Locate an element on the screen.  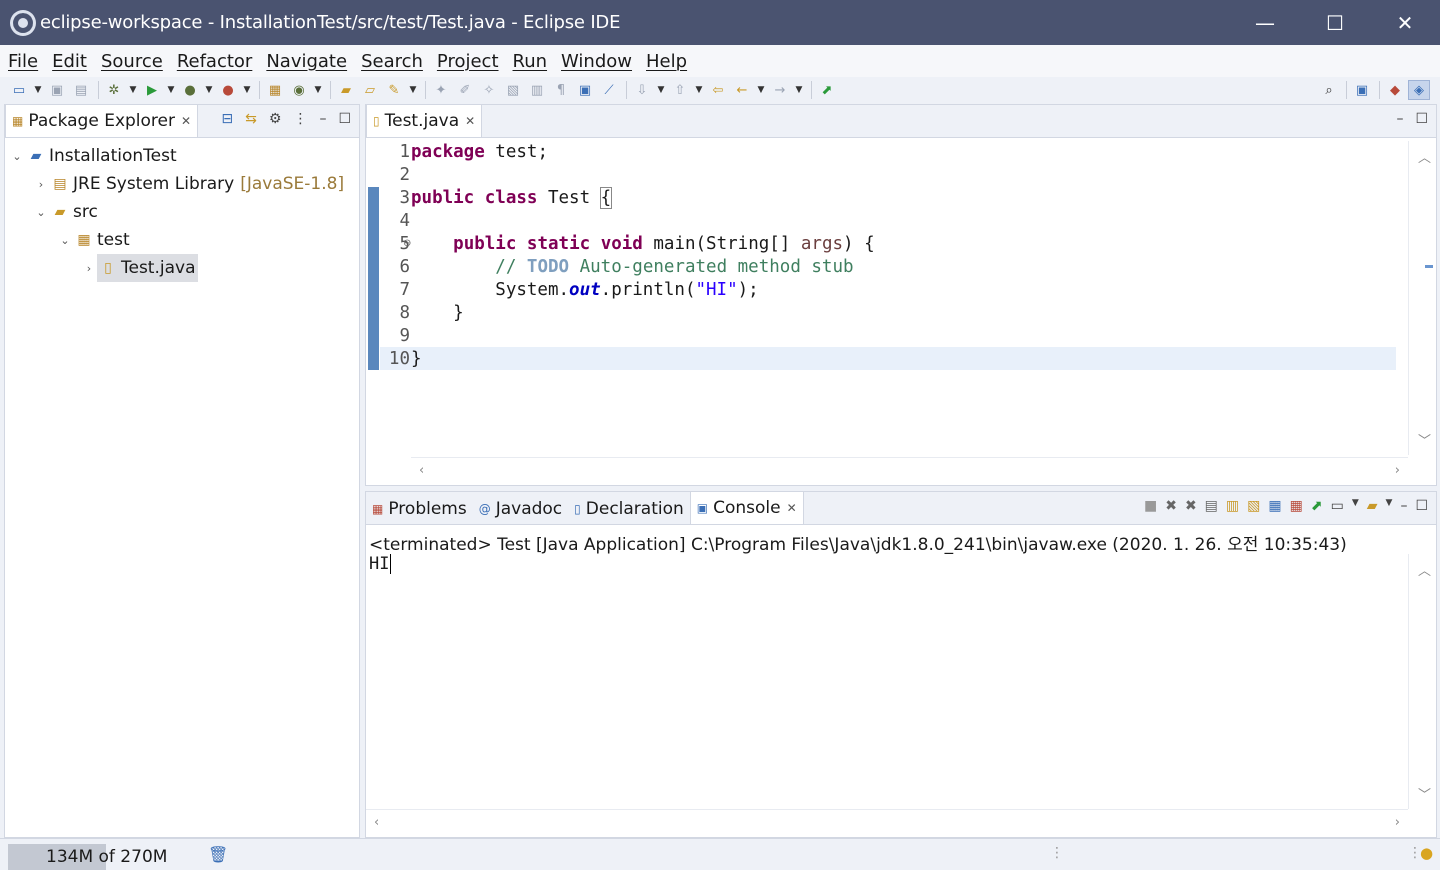
new-java-package-icon: ▦ is located at coordinates (275, 90).